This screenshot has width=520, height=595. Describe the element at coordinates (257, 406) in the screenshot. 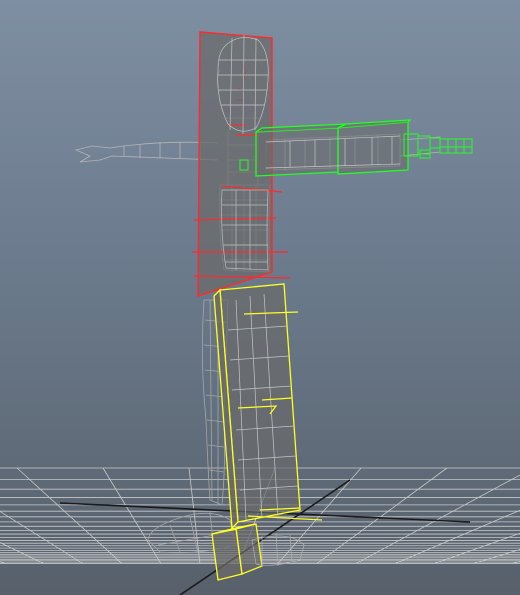

I see `leg-proxy` at that location.